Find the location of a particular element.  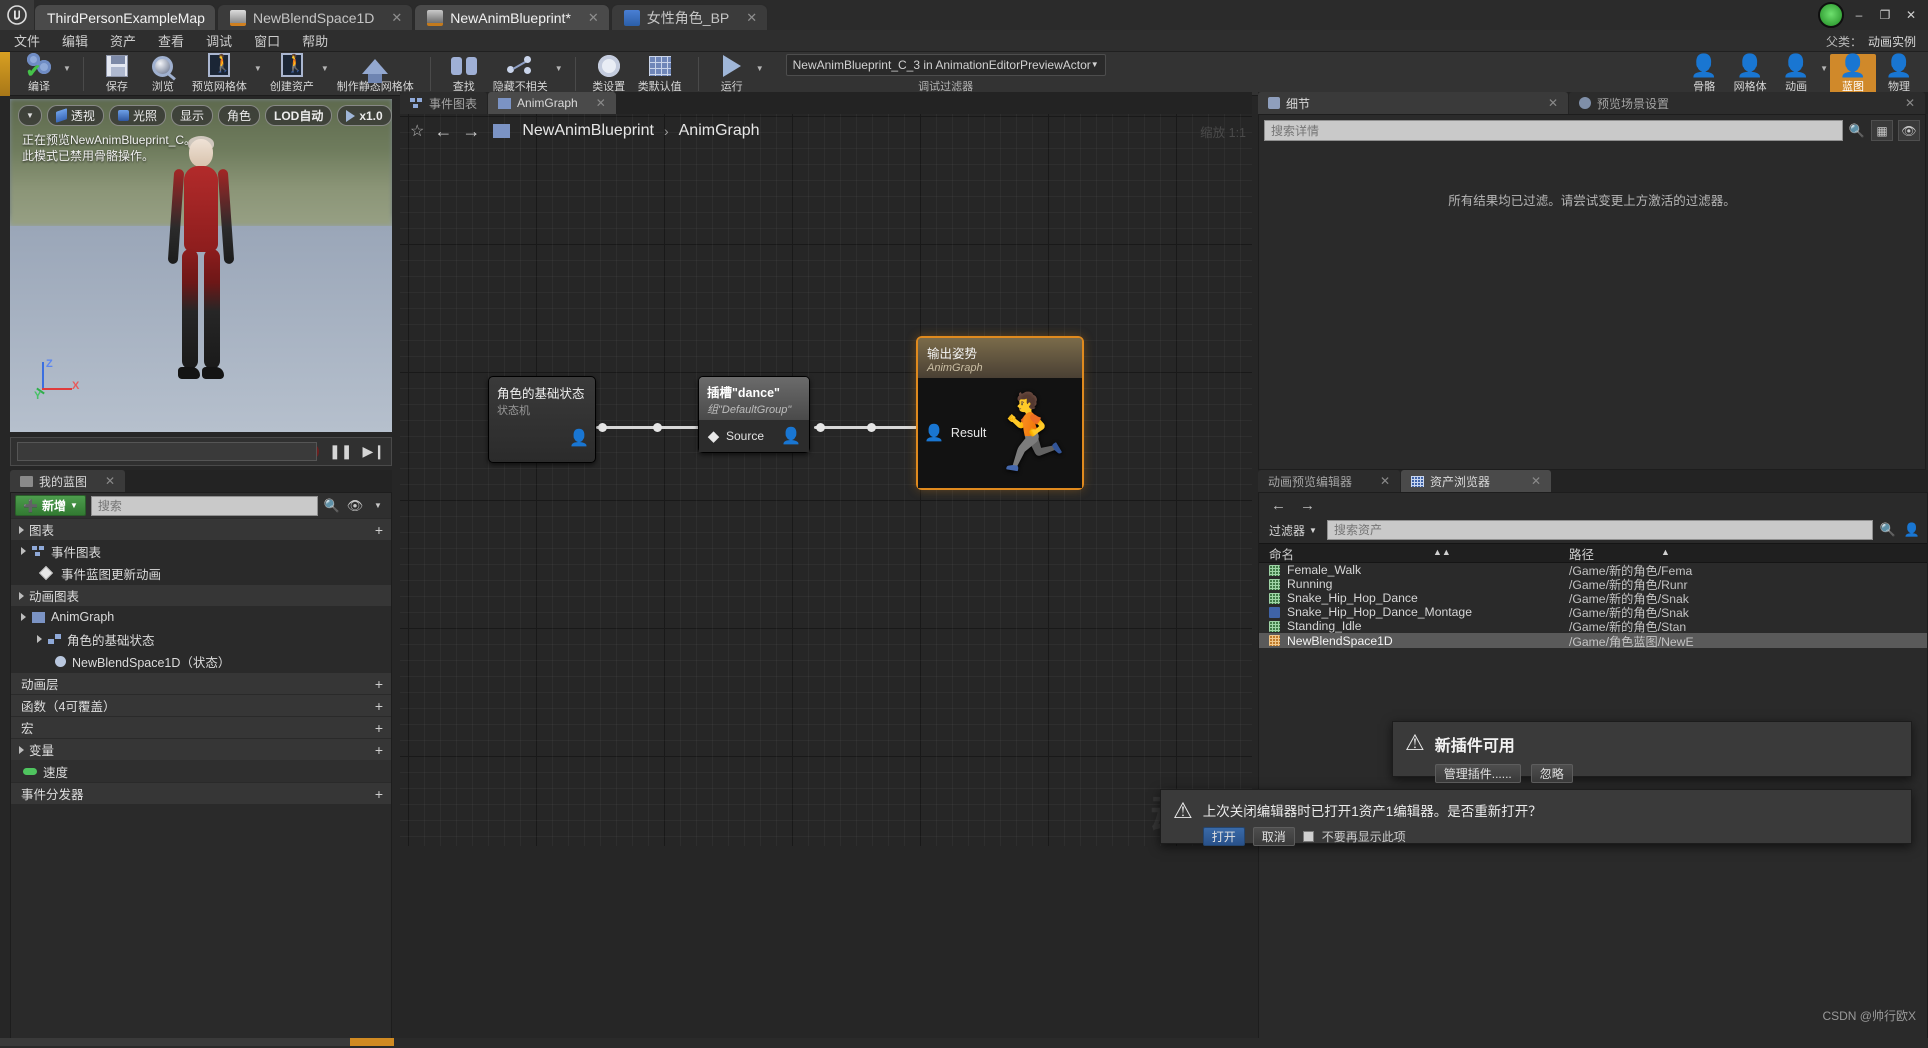

tab-asset-browser: 资产浏览器 ✕ is located at coordinates (1476, 481).